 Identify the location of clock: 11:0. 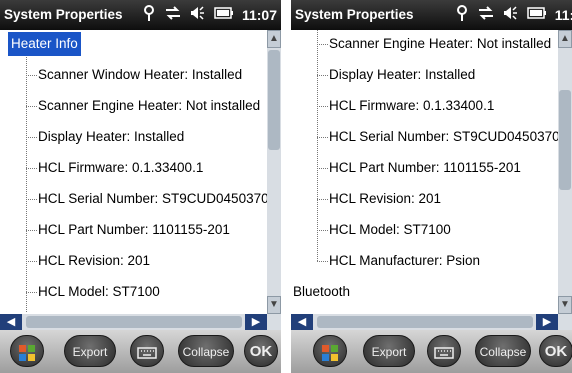
(563, 15).